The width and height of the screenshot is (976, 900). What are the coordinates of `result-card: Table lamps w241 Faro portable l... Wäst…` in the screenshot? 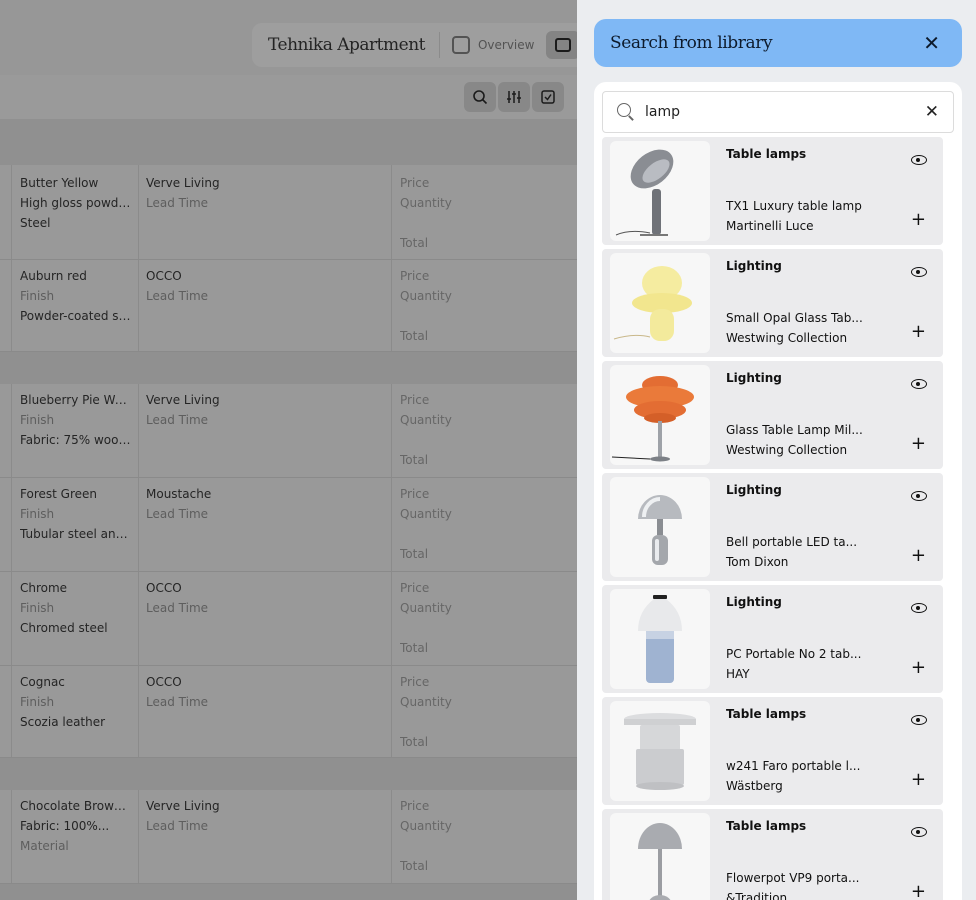 It's located at (772, 751).